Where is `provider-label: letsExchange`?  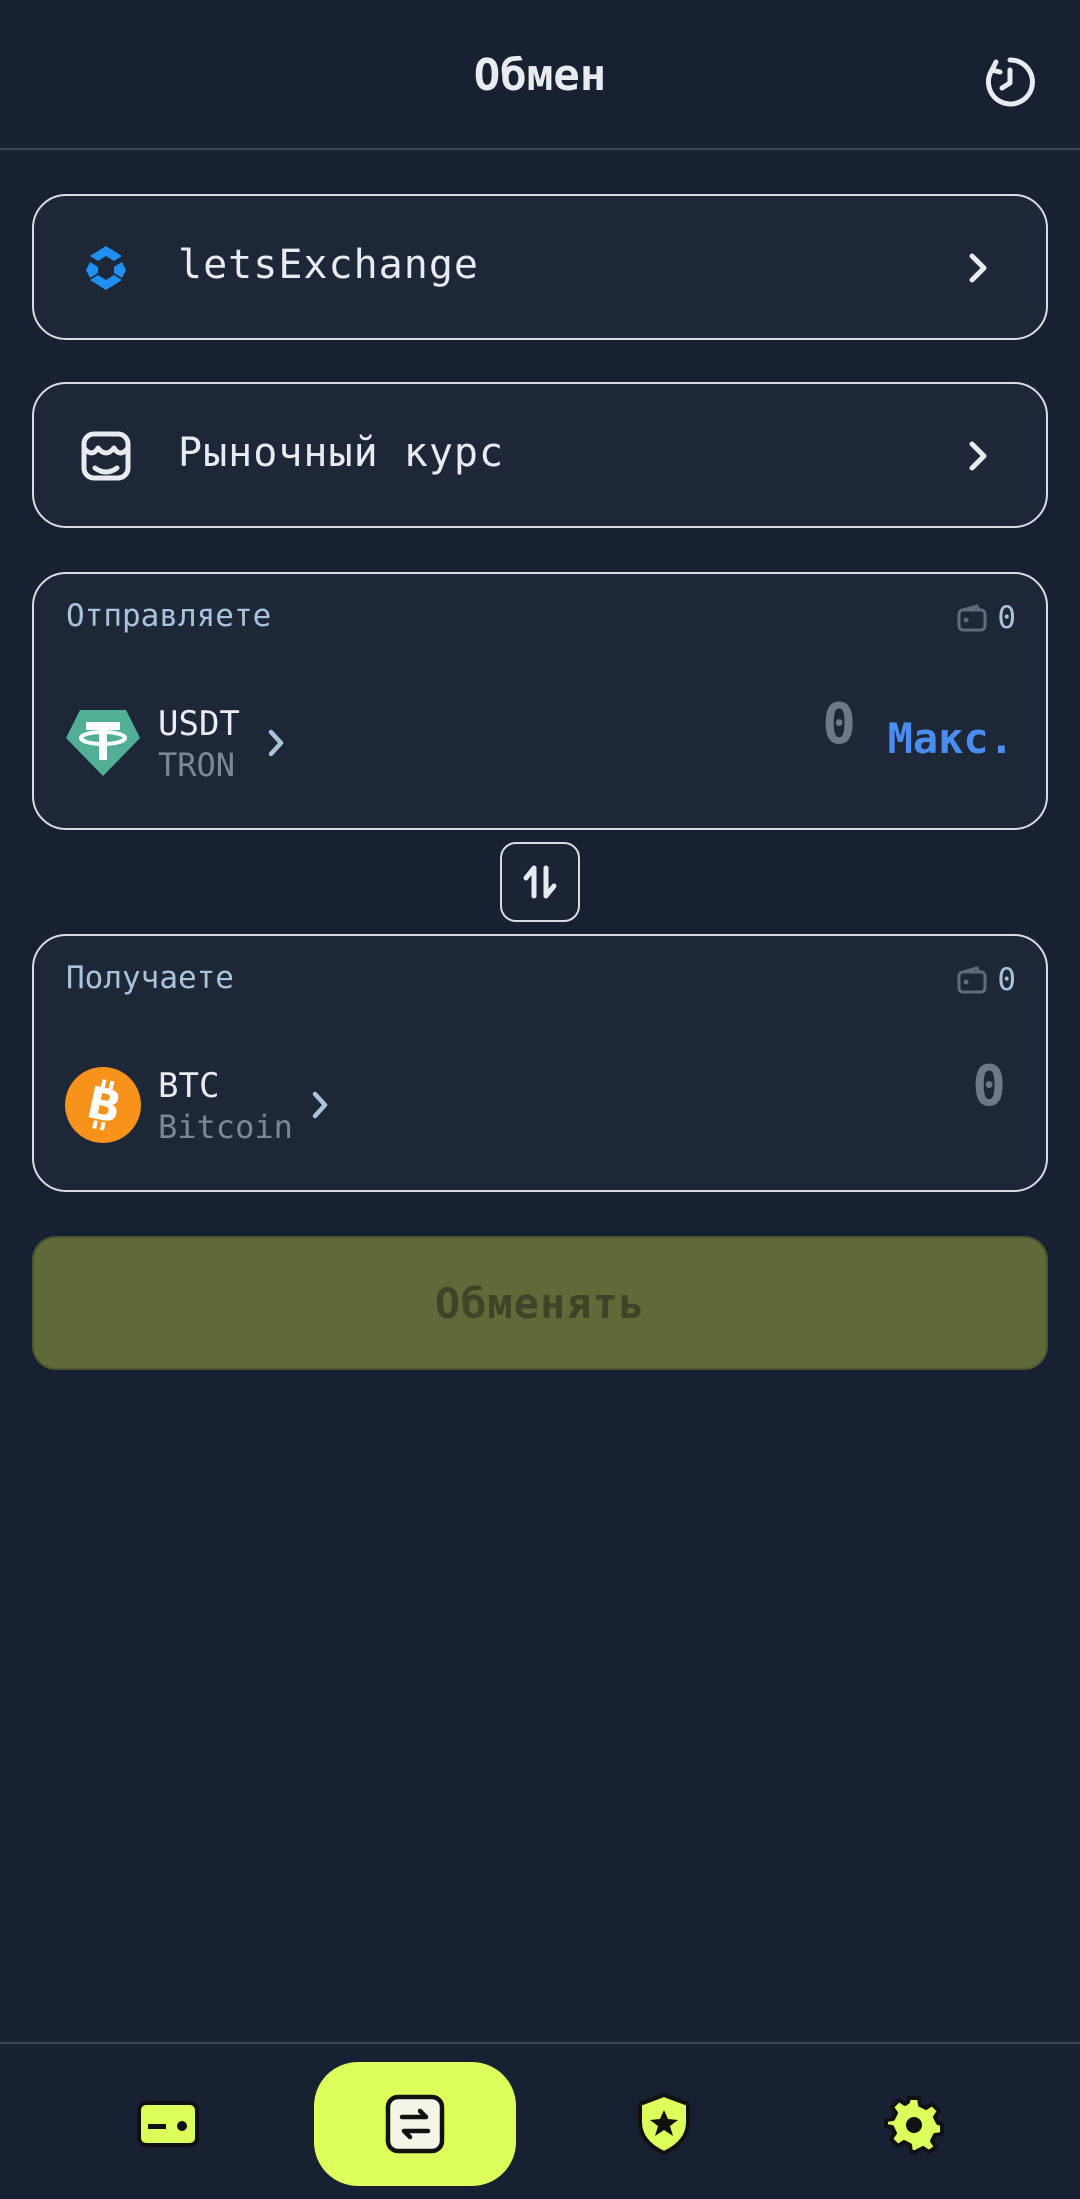 provider-label: letsExchange is located at coordinates (328, 265).